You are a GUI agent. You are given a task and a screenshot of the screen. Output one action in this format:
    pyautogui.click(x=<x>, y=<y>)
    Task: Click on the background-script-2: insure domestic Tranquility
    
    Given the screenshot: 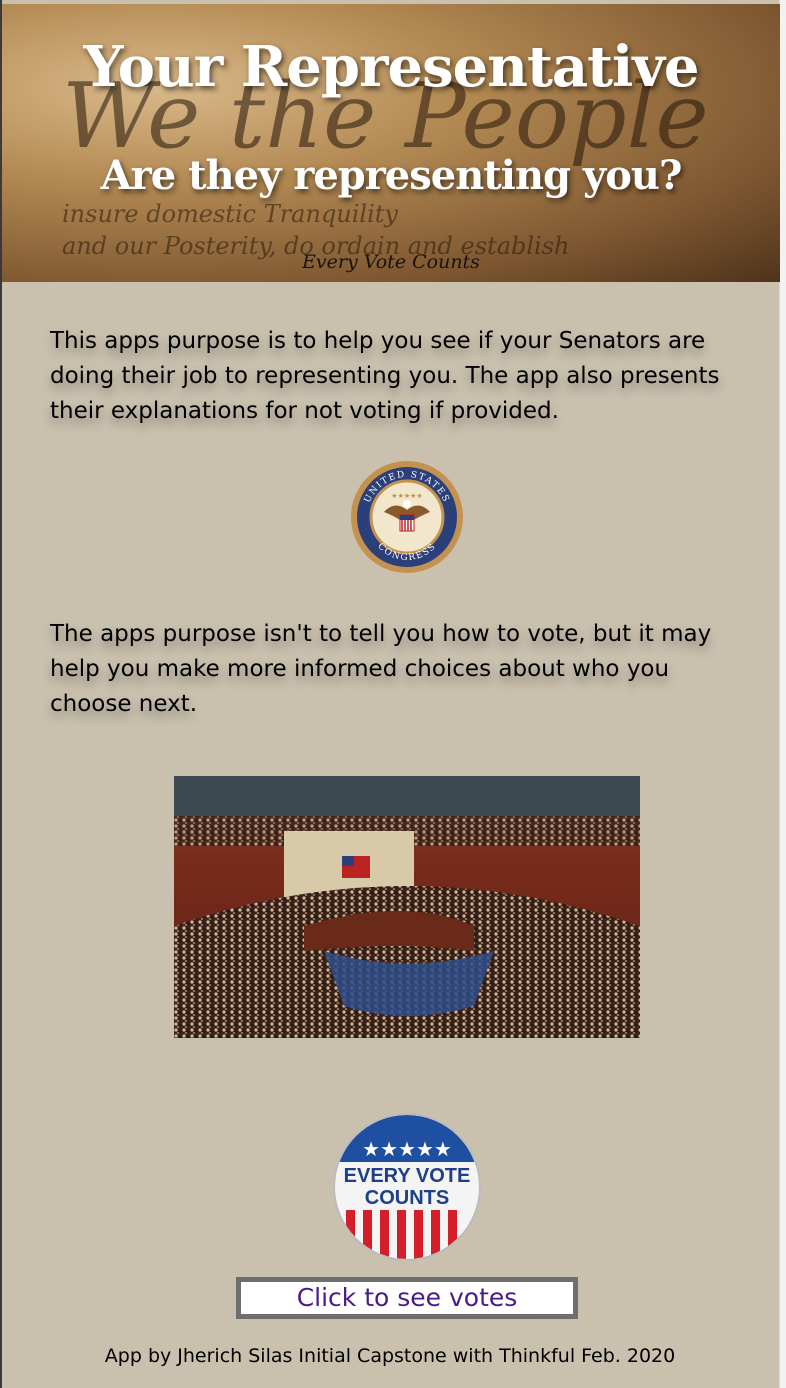 What is the action you would take?
    pyautogui.click(x=230, y=214)
    